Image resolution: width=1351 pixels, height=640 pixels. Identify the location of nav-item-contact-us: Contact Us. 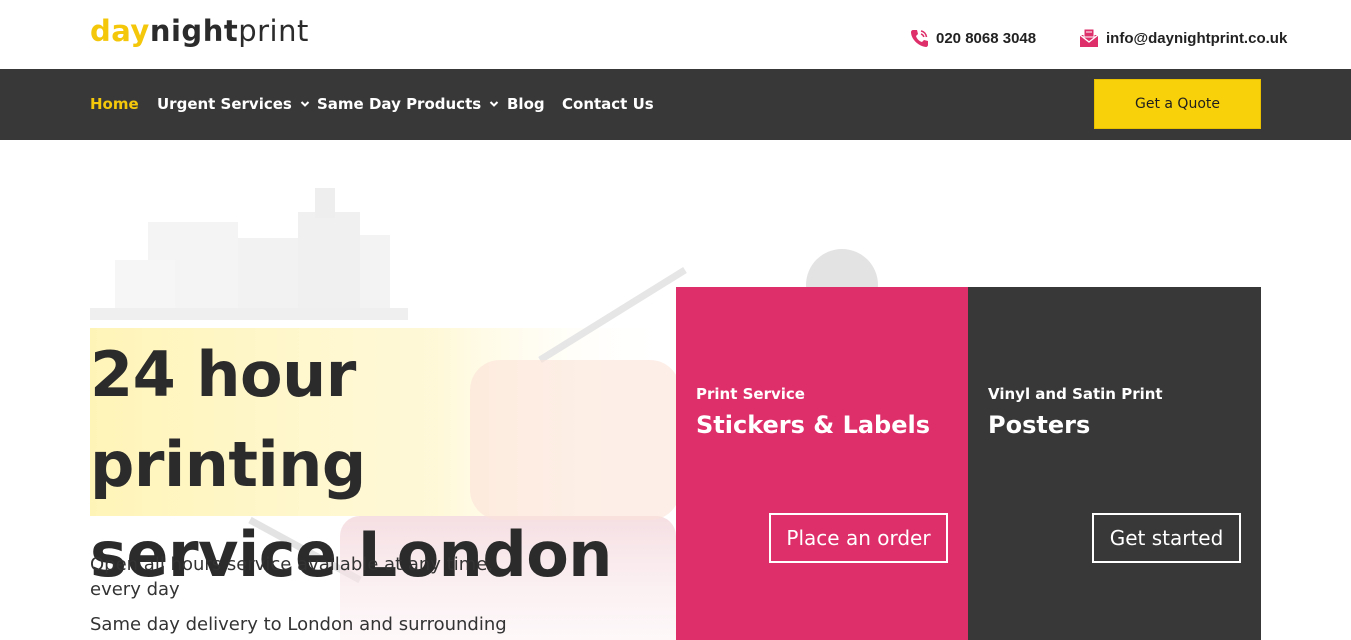
(608, 104).